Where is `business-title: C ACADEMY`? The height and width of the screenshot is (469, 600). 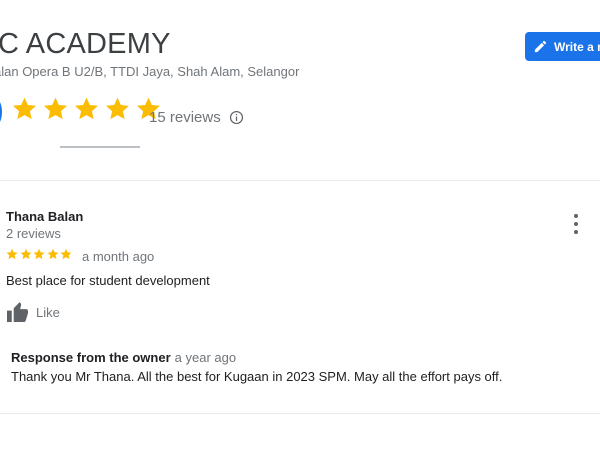
business-title: C ACADEMY is located at coordinates (85, 44).